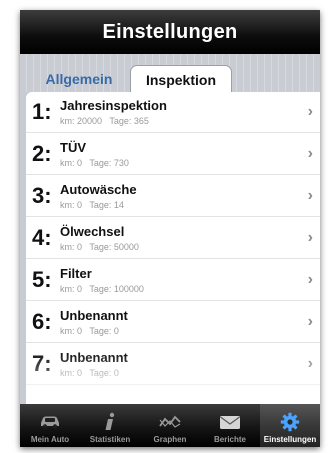 This screenshot has width=330, height=453. What do you see at coordinates (173, 364) in the screenshot?
I see `list-item: 7: Unbenannt km: 0 Tage: 0 ›` at bounding box center [173, 364].